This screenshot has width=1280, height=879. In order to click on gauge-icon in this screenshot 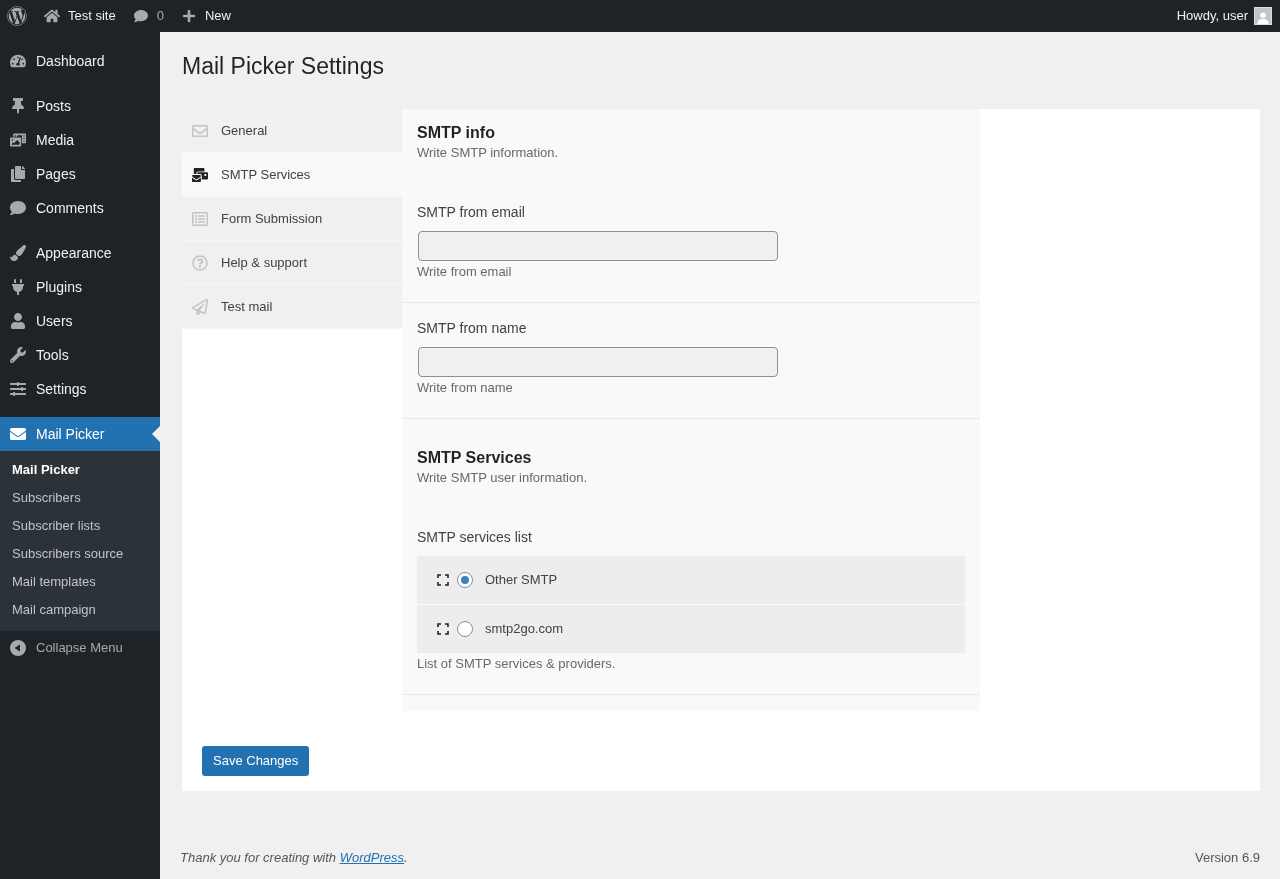, I will do `click(18, 61)`.